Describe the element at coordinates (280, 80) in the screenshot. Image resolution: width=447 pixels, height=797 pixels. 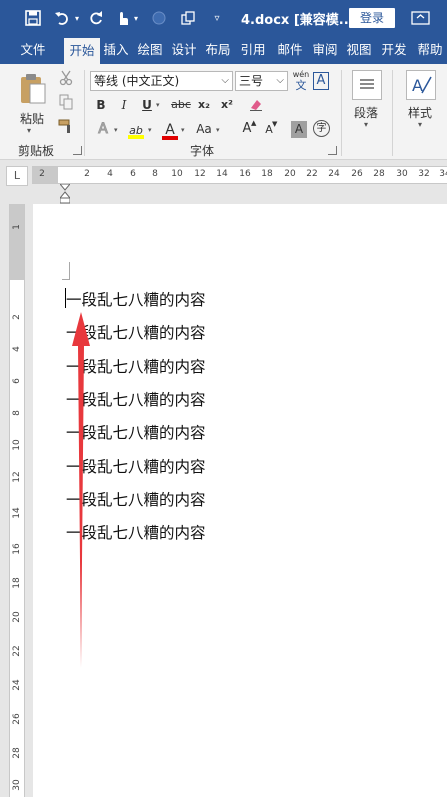
I see `chevron-down-icon: ⌵` at that location.